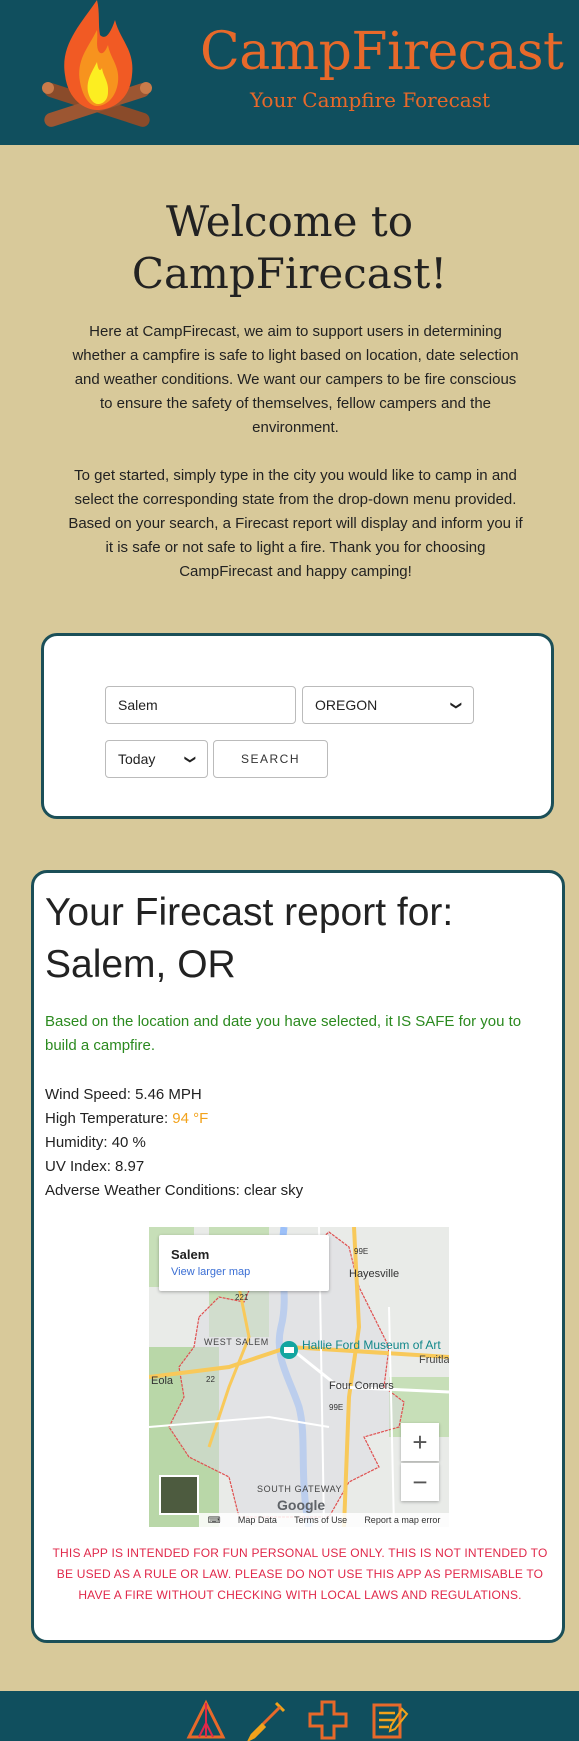 The image size is (579, 1741). Describe the element at coordinates (434, 1360) in the screenshot. I see `map-label-fruitland: Fruitla` at that location.